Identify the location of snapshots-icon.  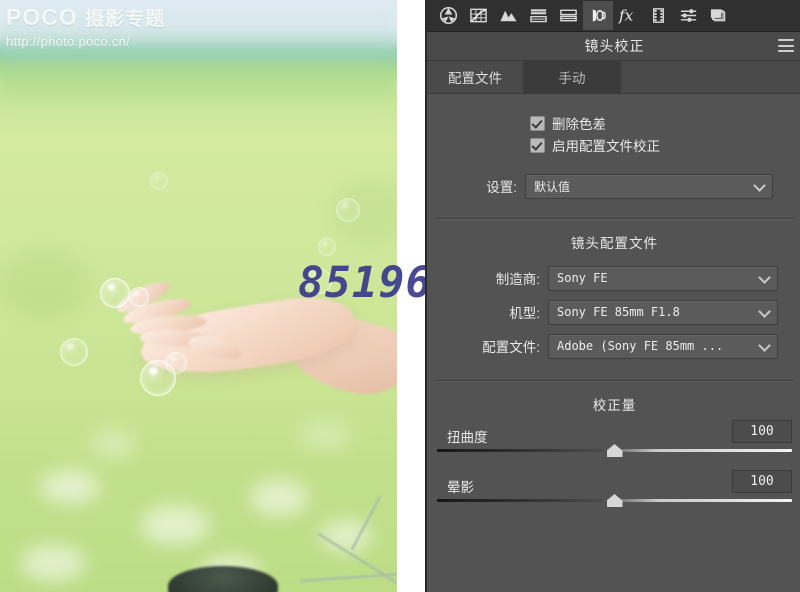
(718, 15).